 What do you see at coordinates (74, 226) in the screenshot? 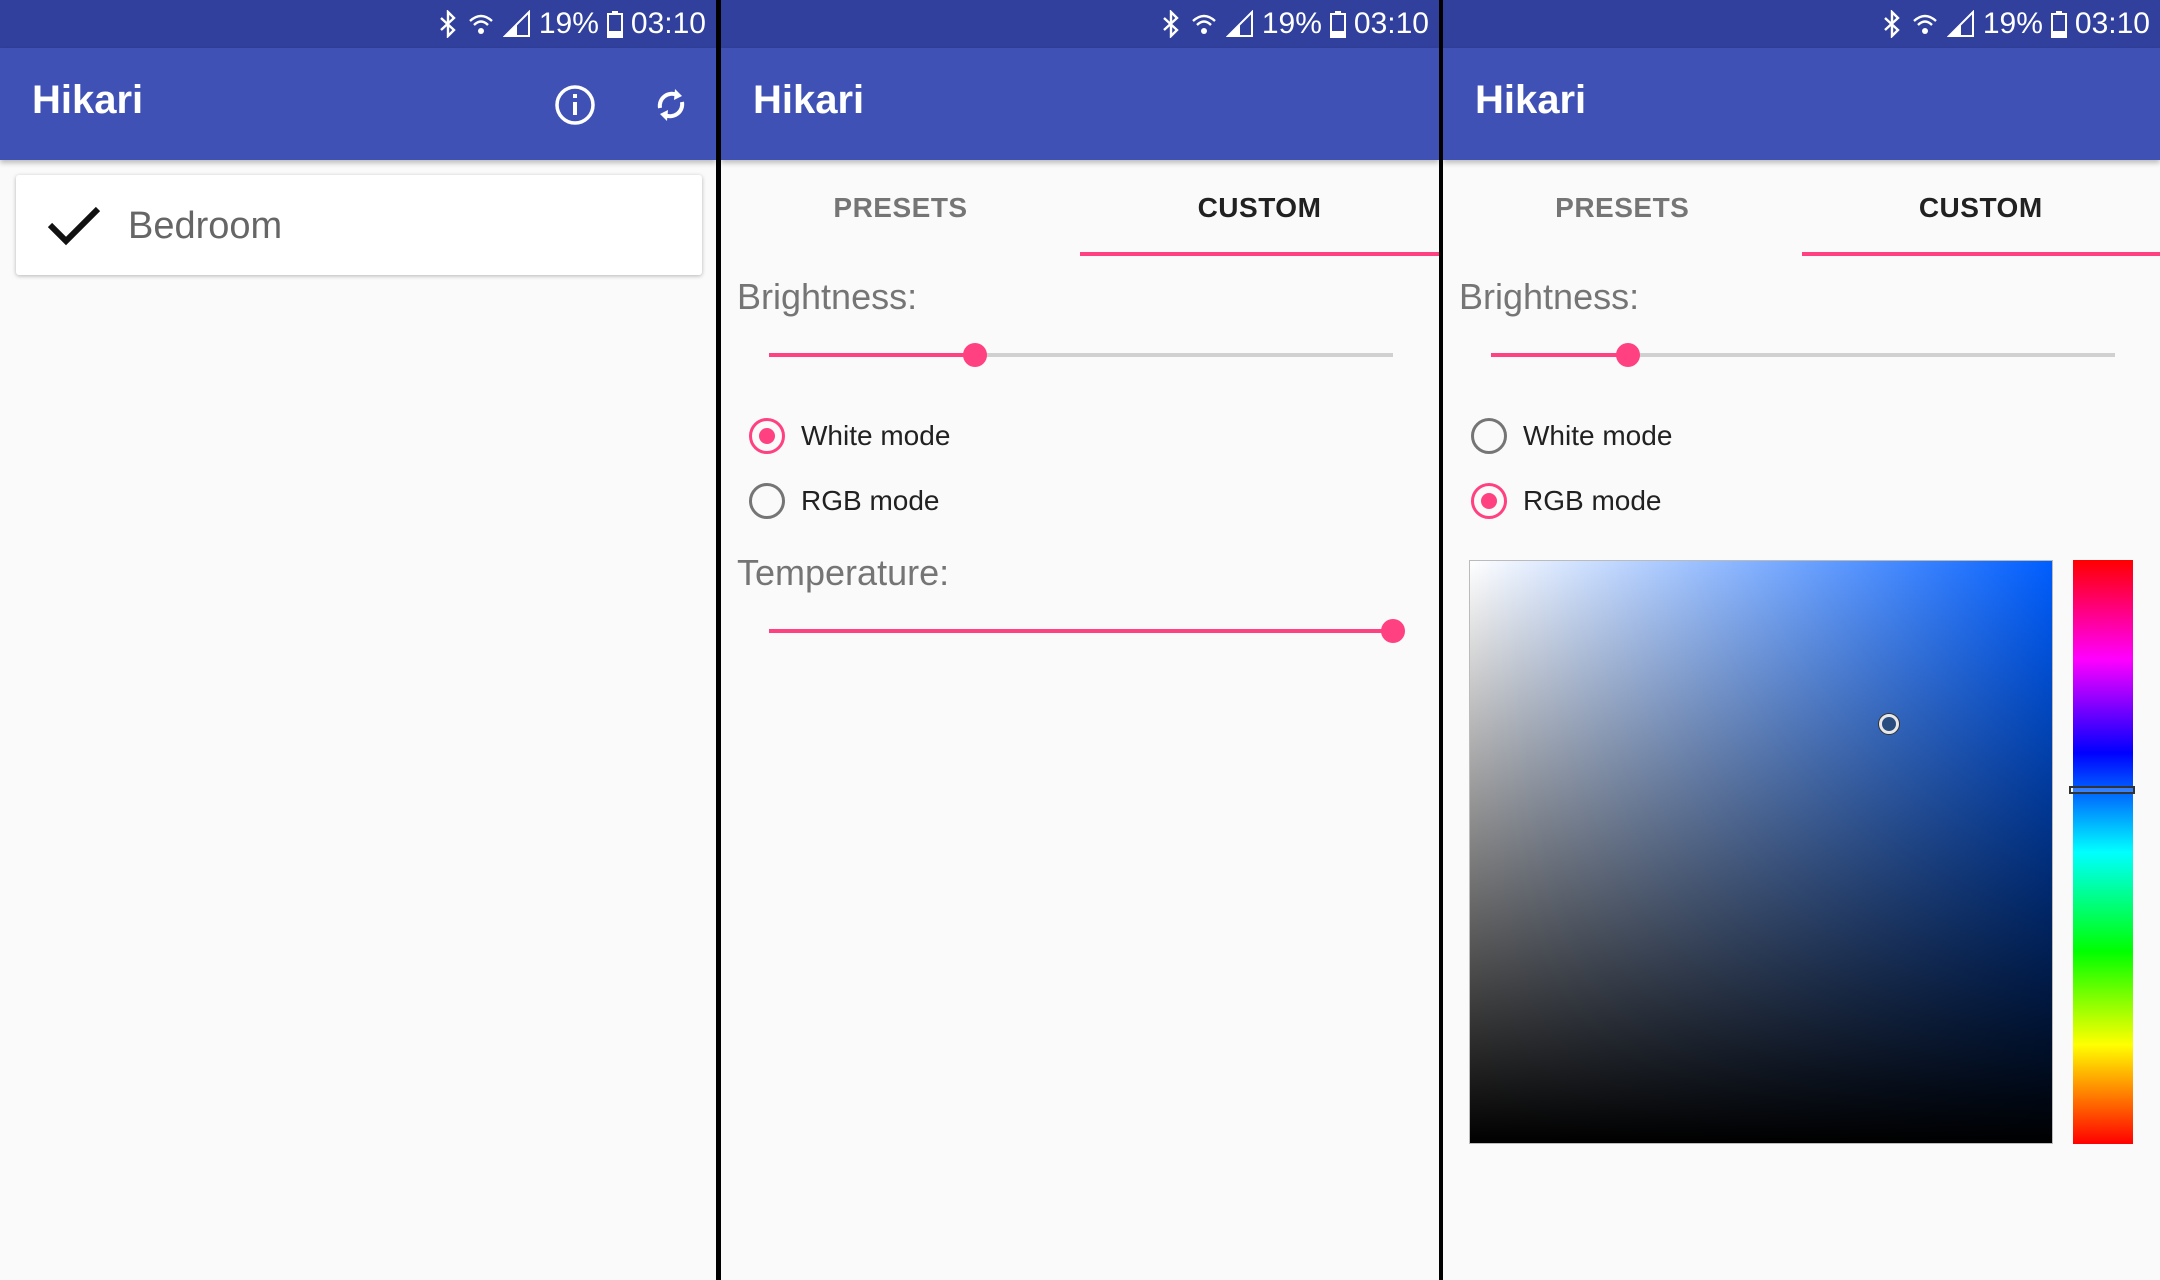
I see `check-icon` at bounding box center [74, 226].